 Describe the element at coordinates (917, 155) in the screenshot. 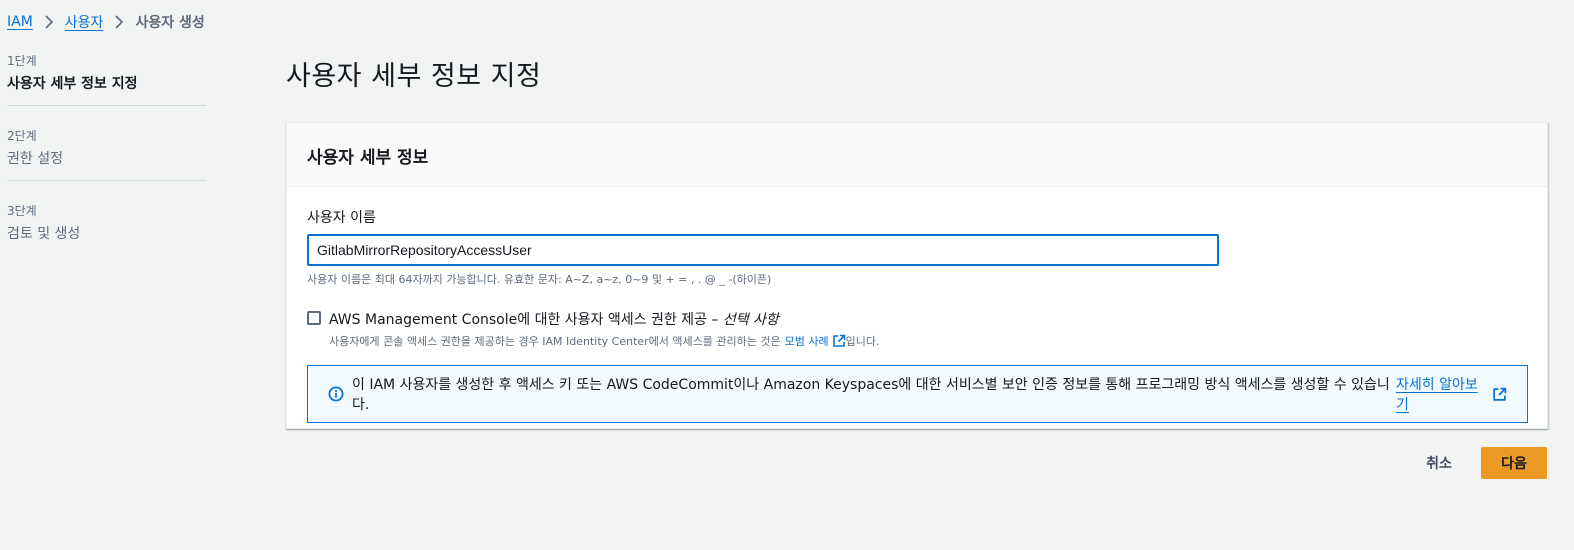

I see `container-header: 사용자 세부 정보` at that location.